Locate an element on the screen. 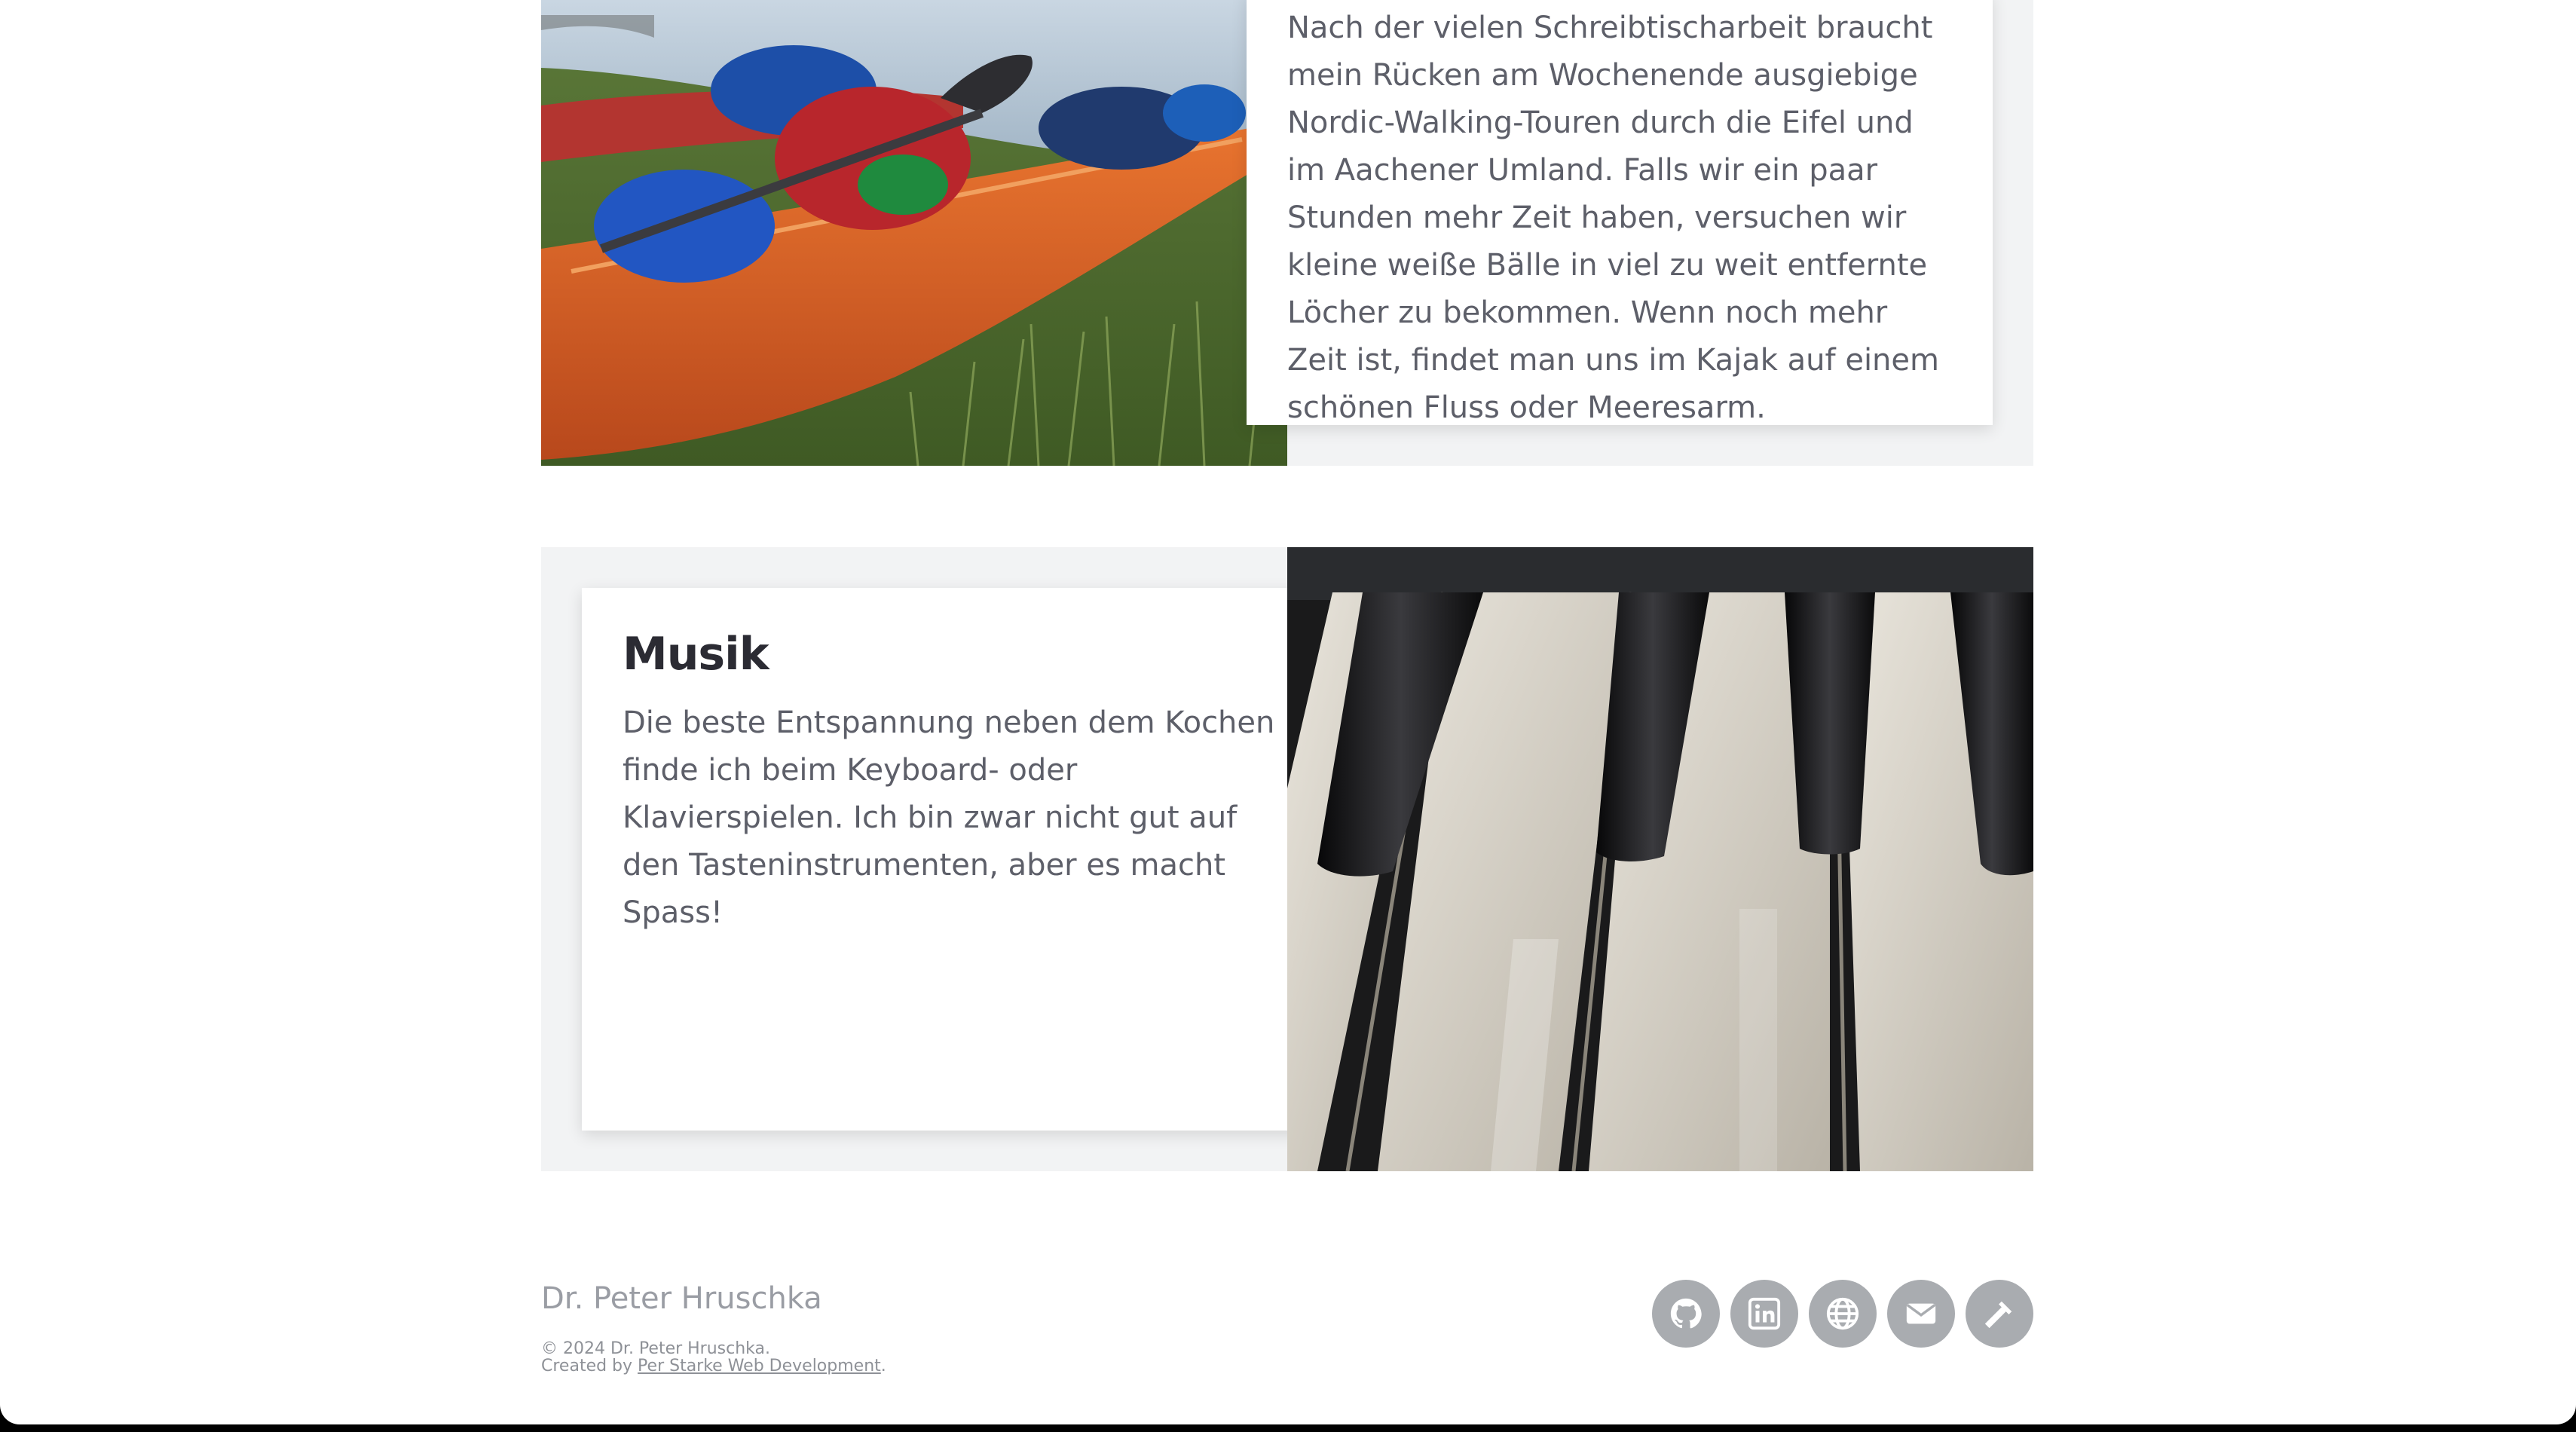 Image resolution: width=2576 pixels, height=1432 pixels. social-links is located at coordinates (1842, 1314).